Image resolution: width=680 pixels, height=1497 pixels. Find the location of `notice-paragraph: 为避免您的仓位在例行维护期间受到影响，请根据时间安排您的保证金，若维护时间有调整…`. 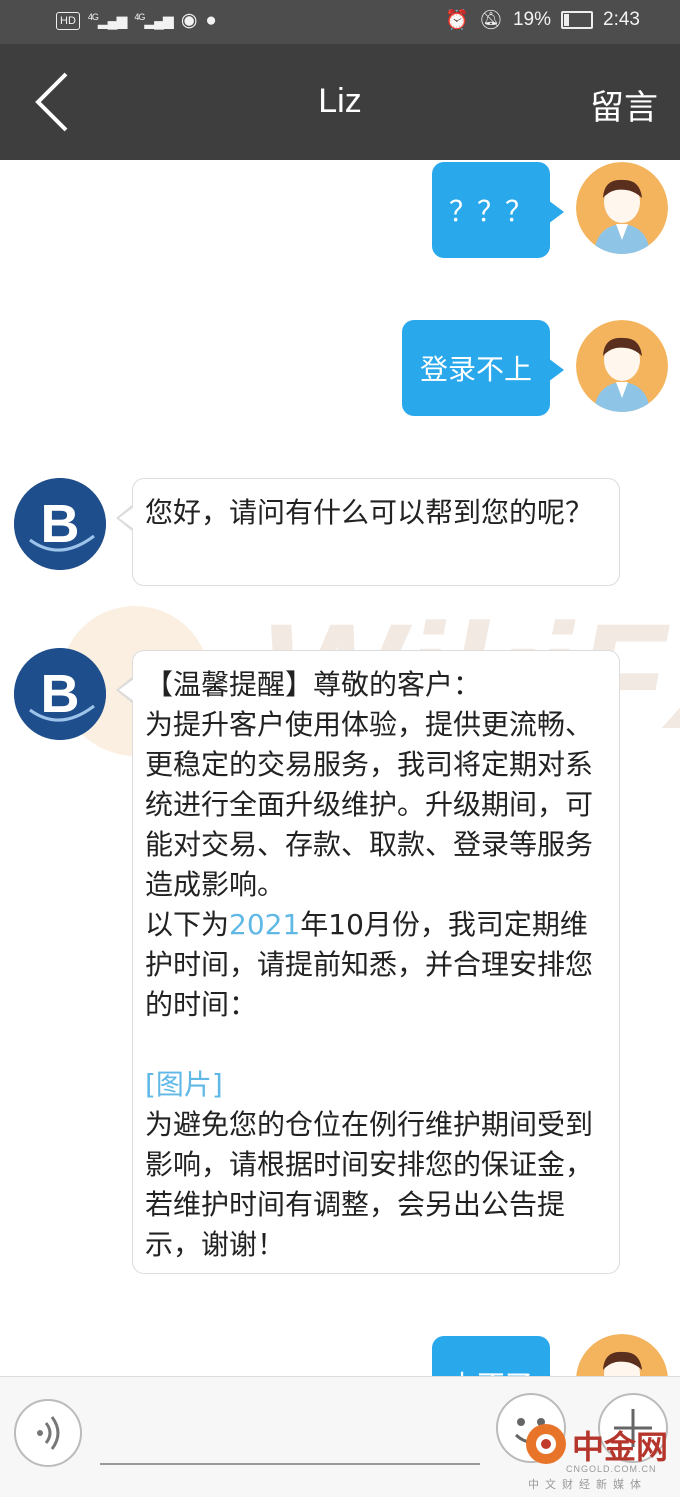

notice-paragraph: 为避免您的仓位在例行维护期间受到影响，请根据时间安排您的保证金，若维护时间有调整… is located at coordinates (369, 1184).